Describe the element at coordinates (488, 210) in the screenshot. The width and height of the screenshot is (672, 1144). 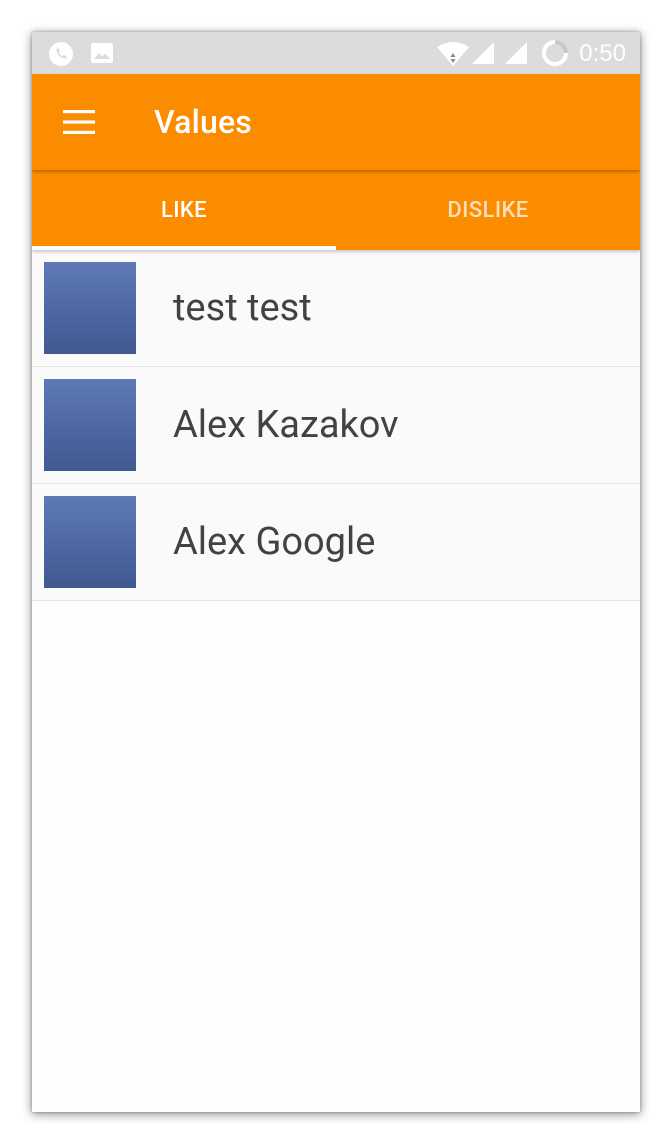
I see `tab-dislike: DISLIKE` at that location.